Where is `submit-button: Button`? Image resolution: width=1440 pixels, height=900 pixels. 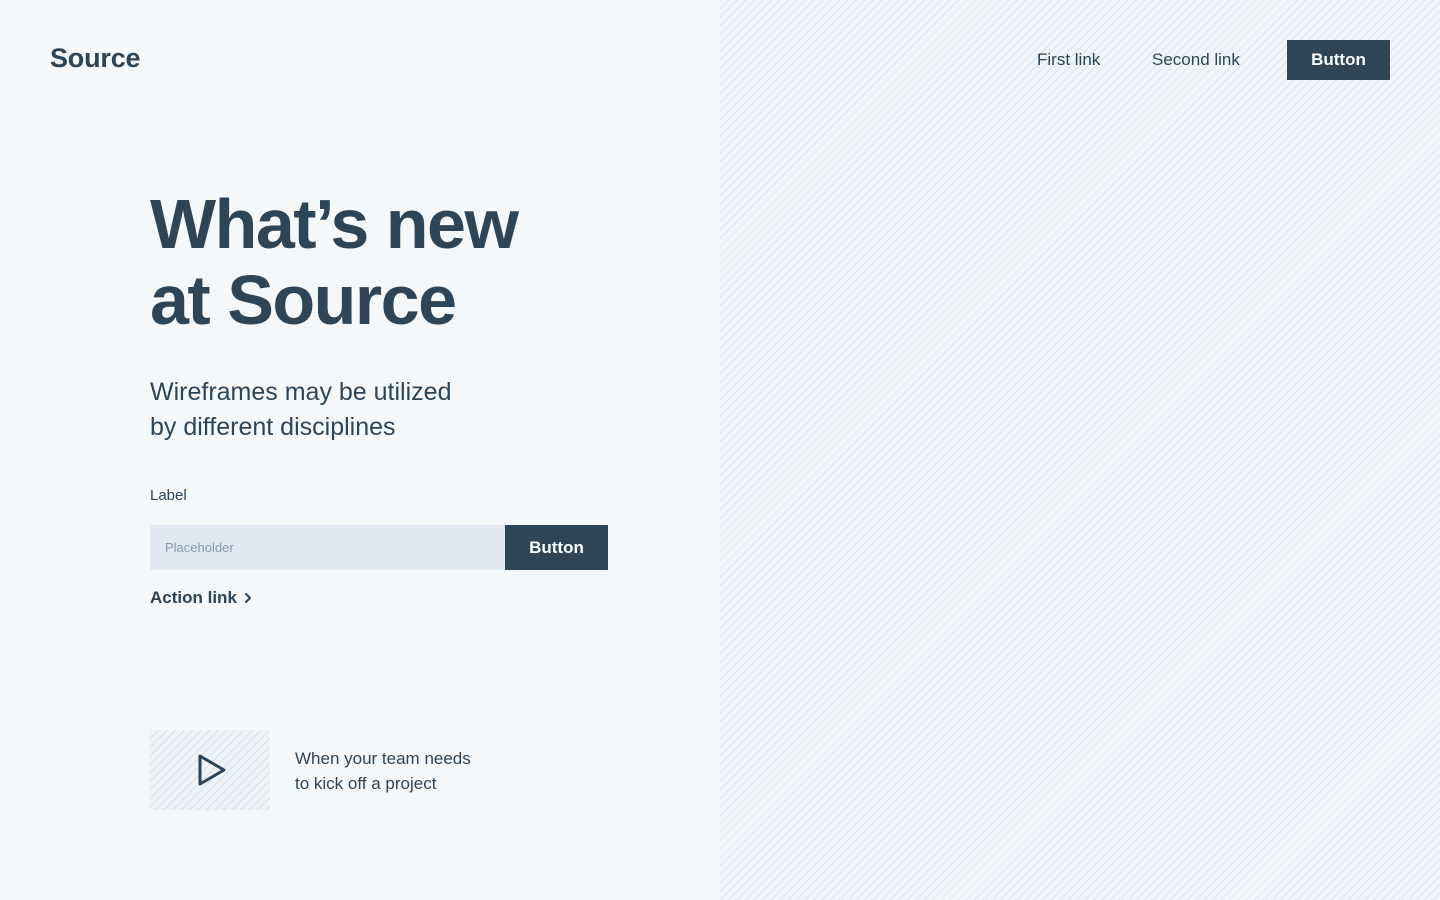 submit-button: Button is located at coordinates (556, 547).